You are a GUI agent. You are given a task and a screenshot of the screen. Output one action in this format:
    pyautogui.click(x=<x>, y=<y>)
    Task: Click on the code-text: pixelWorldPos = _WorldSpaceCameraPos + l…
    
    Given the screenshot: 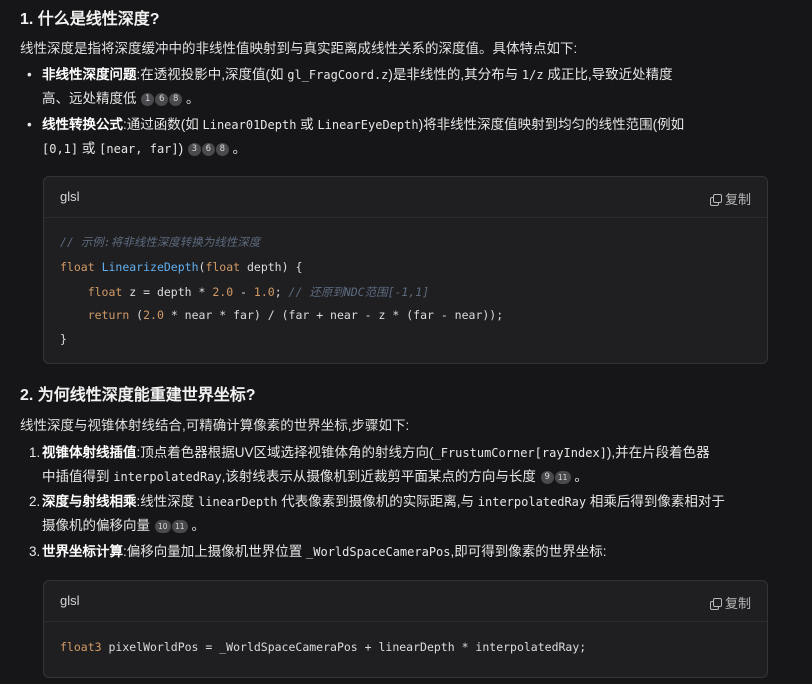 What is the action you would take?
    pyautogui.click(x=344, y=647)
    